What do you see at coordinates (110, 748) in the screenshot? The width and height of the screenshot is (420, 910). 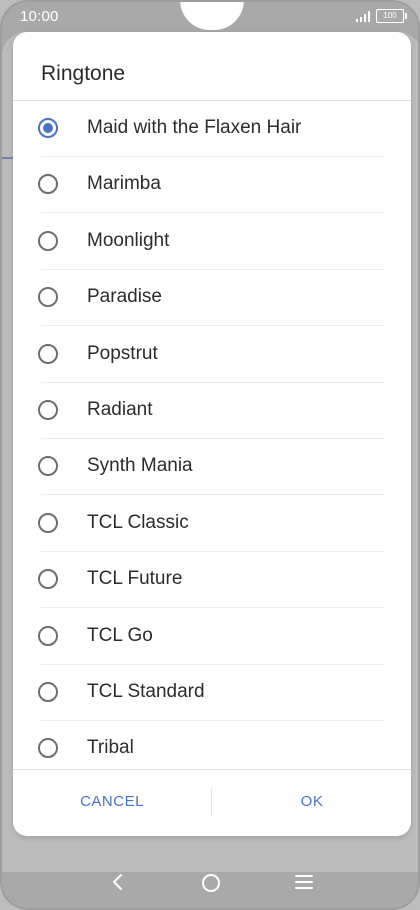 I see `list-item-label: Tribal` at bounding box center [110, 748].